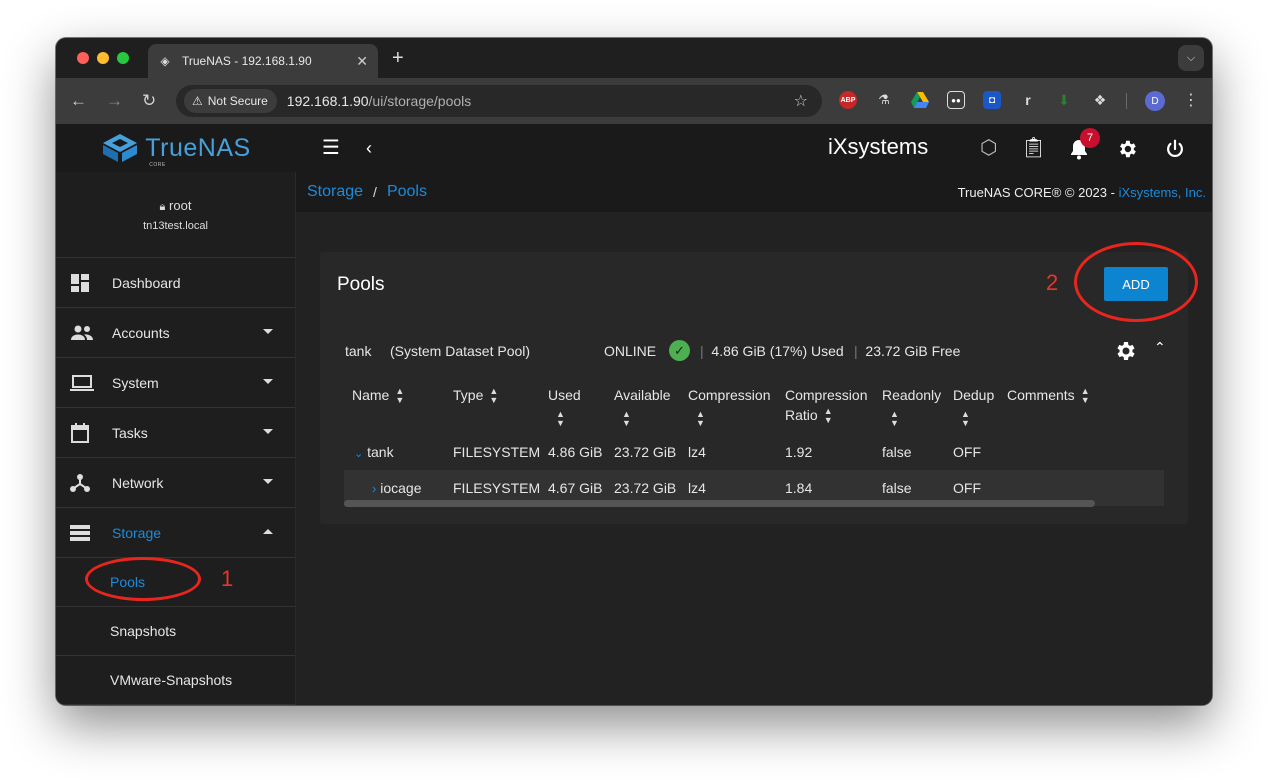  What do you see at coordinates (992, 100) in the screenshot?
I see `shield-extension-icon: ◘` at bounding box center [992, 100].